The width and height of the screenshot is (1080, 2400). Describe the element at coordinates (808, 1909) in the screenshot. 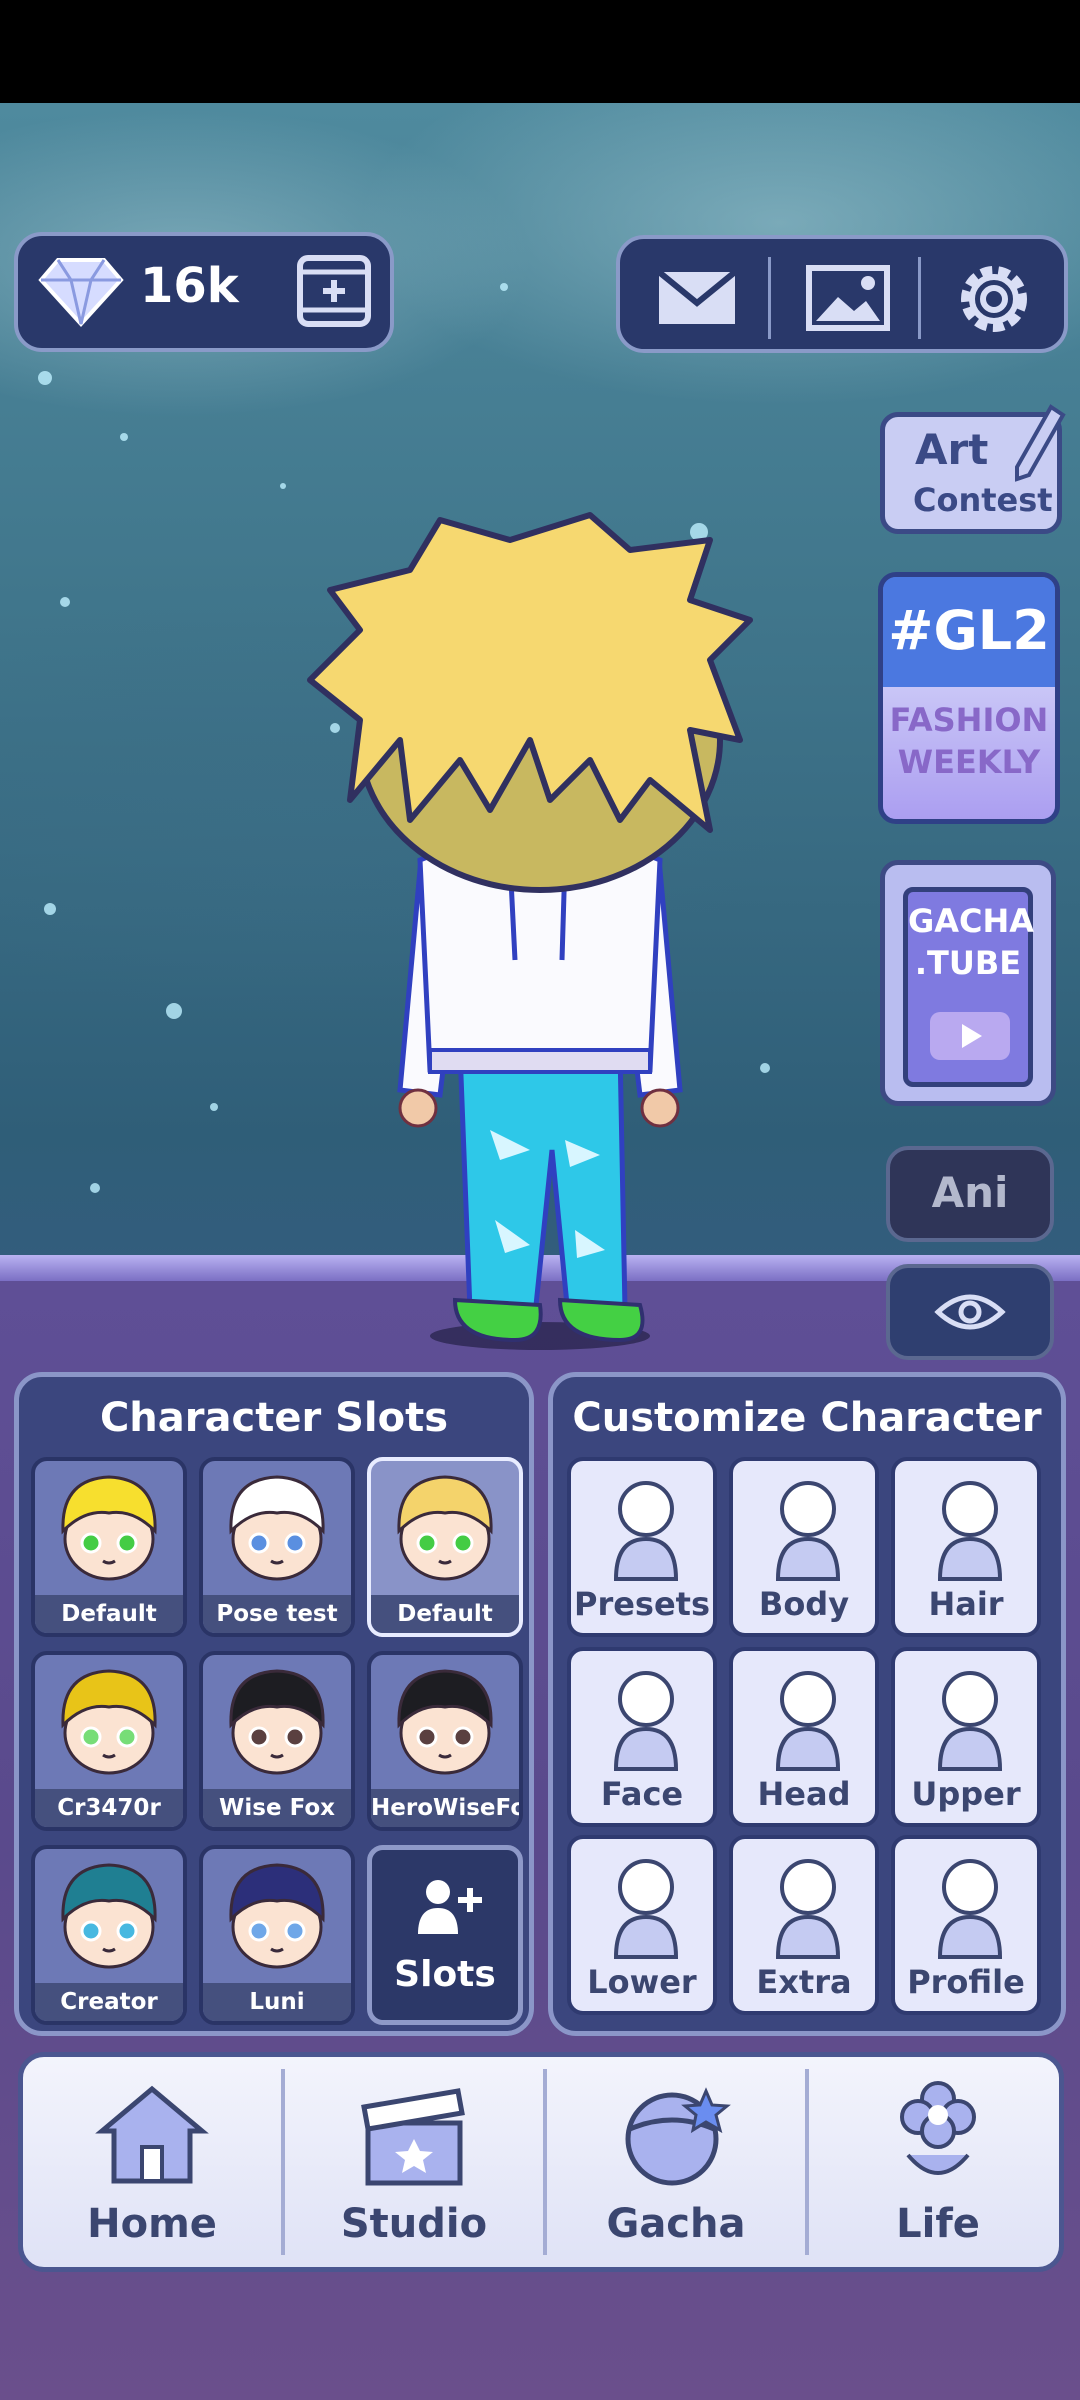

I see `extra-icon` at that location.